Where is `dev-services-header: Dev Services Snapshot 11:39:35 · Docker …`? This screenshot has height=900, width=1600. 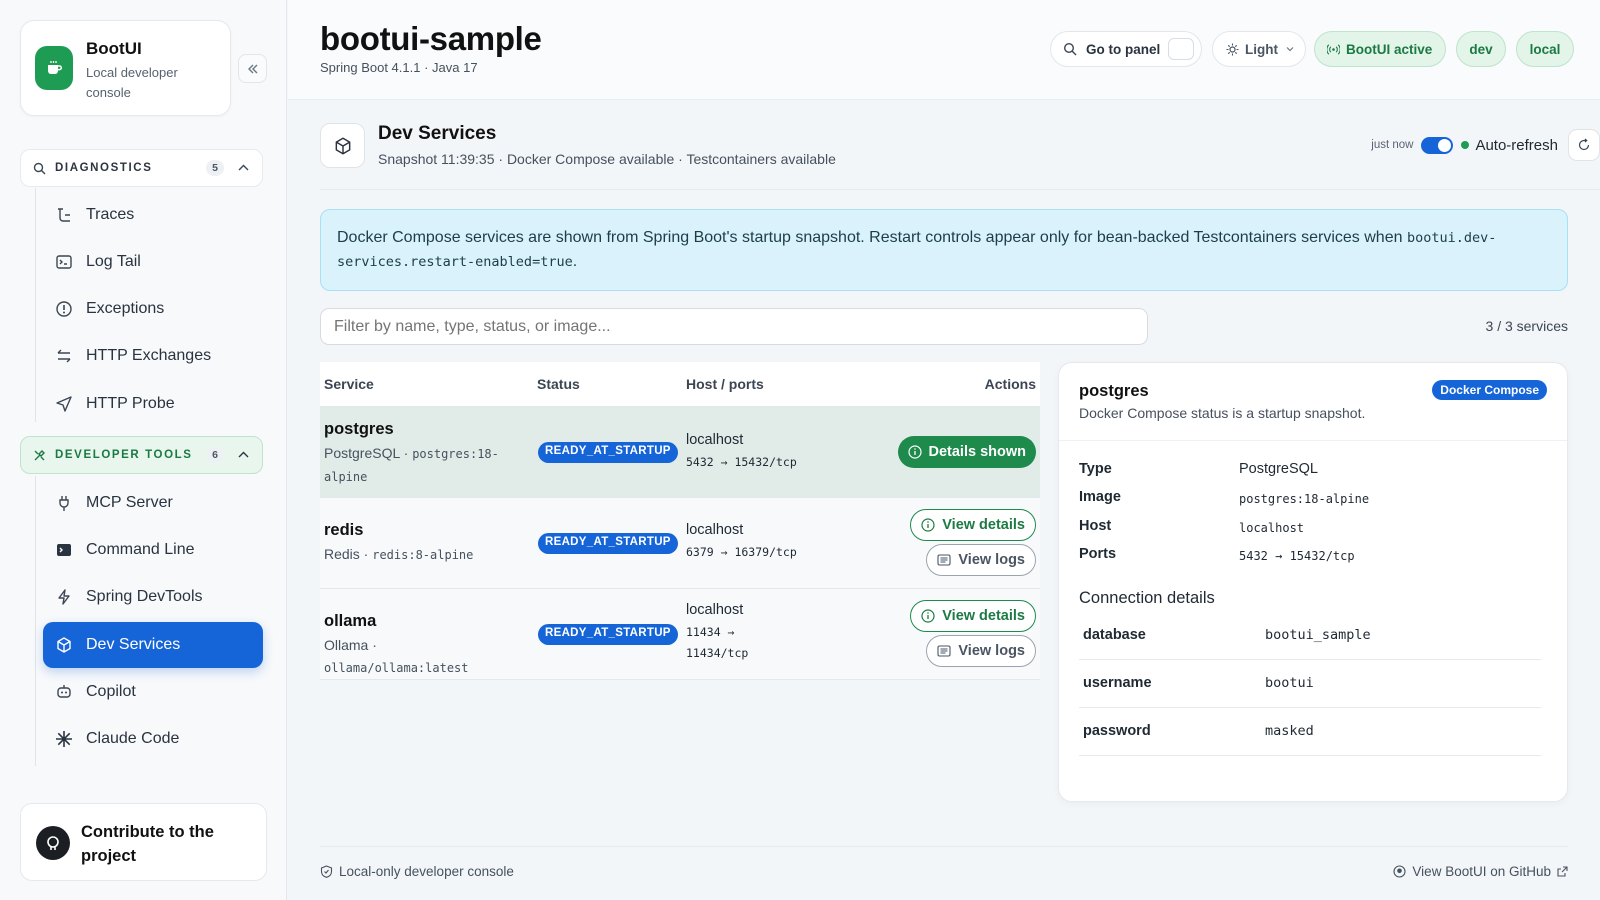 dev-services-header: Dev Services Snapshot 11:39:35 · Docker … is located at coordinates (960, 155).